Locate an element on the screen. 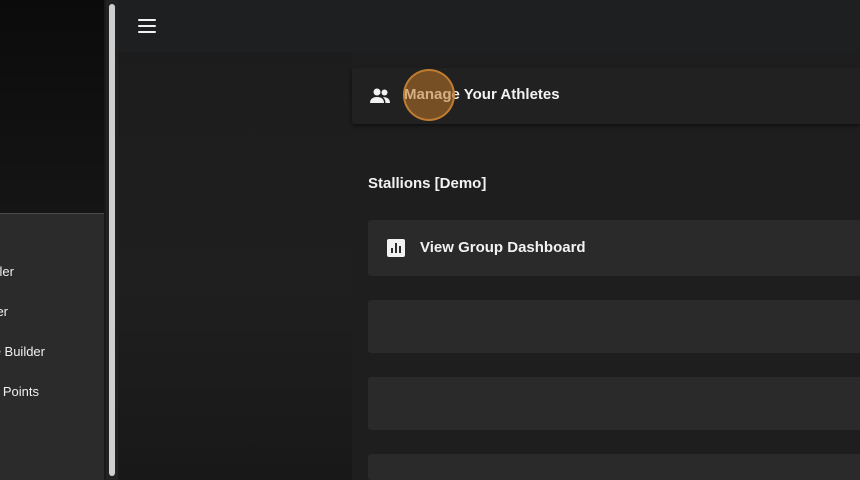 This screenshot has height=480, width=860. bar-chart-icon is located at coordinates (396, 248).